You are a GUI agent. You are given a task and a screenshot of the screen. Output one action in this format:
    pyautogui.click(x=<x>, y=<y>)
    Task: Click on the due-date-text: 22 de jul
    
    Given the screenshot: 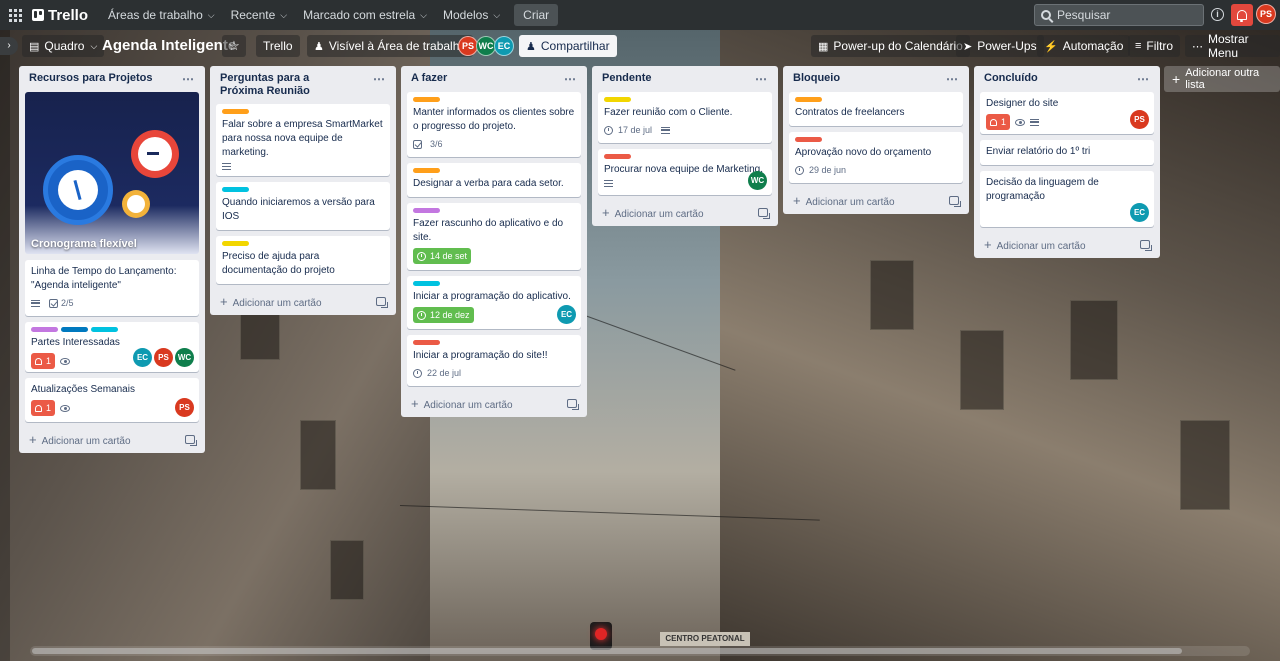 What is the action you would take?
    pyautogui.click(x=444, y=373)
    